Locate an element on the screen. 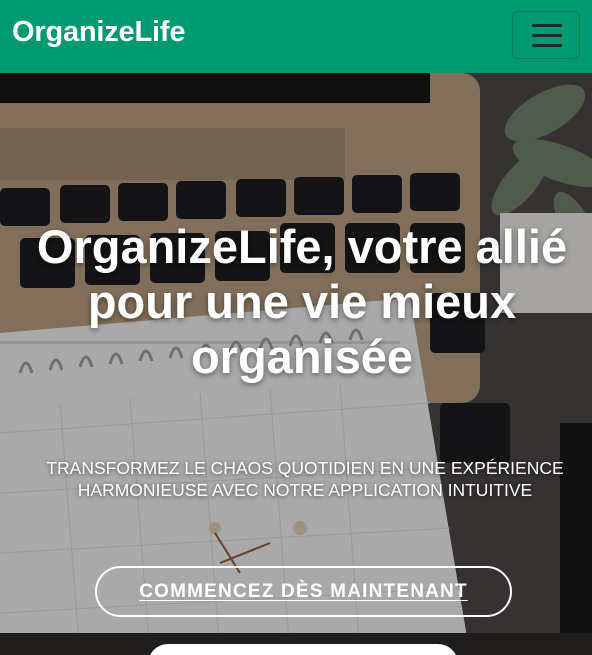 This screenshot has height=655, width=592. top-navbar: OrganizeLife is located at coordinates (296, 36).